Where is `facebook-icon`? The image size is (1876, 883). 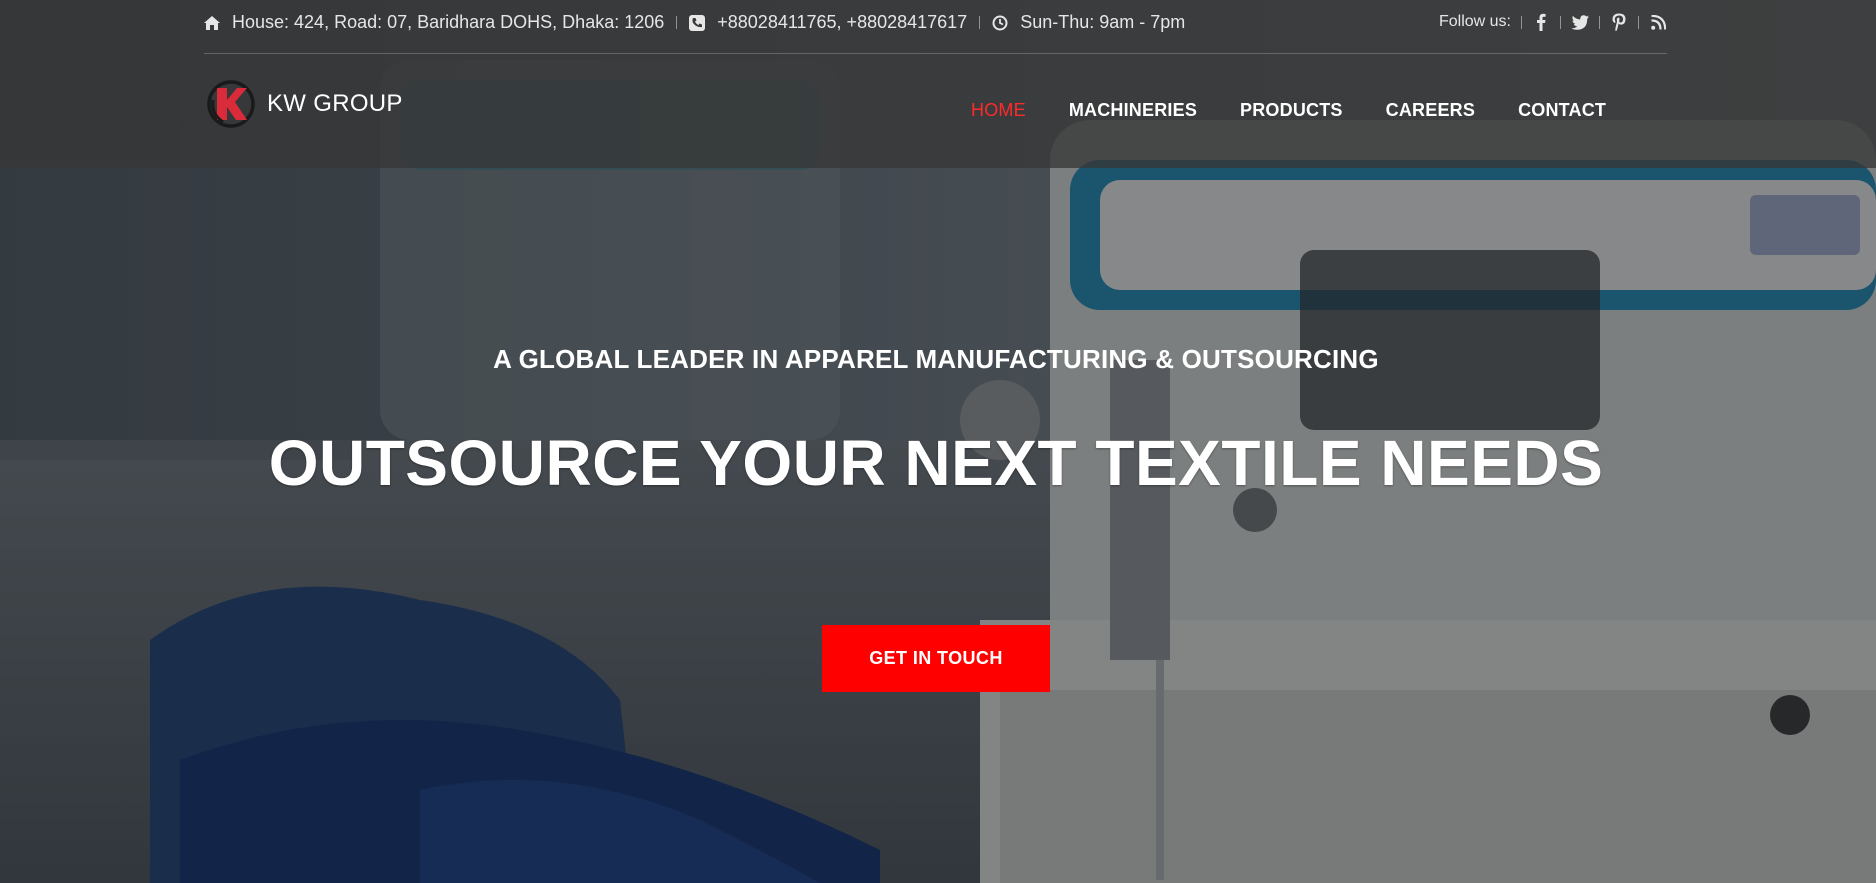
facebook-icon is located at coordinates (1541, 22).